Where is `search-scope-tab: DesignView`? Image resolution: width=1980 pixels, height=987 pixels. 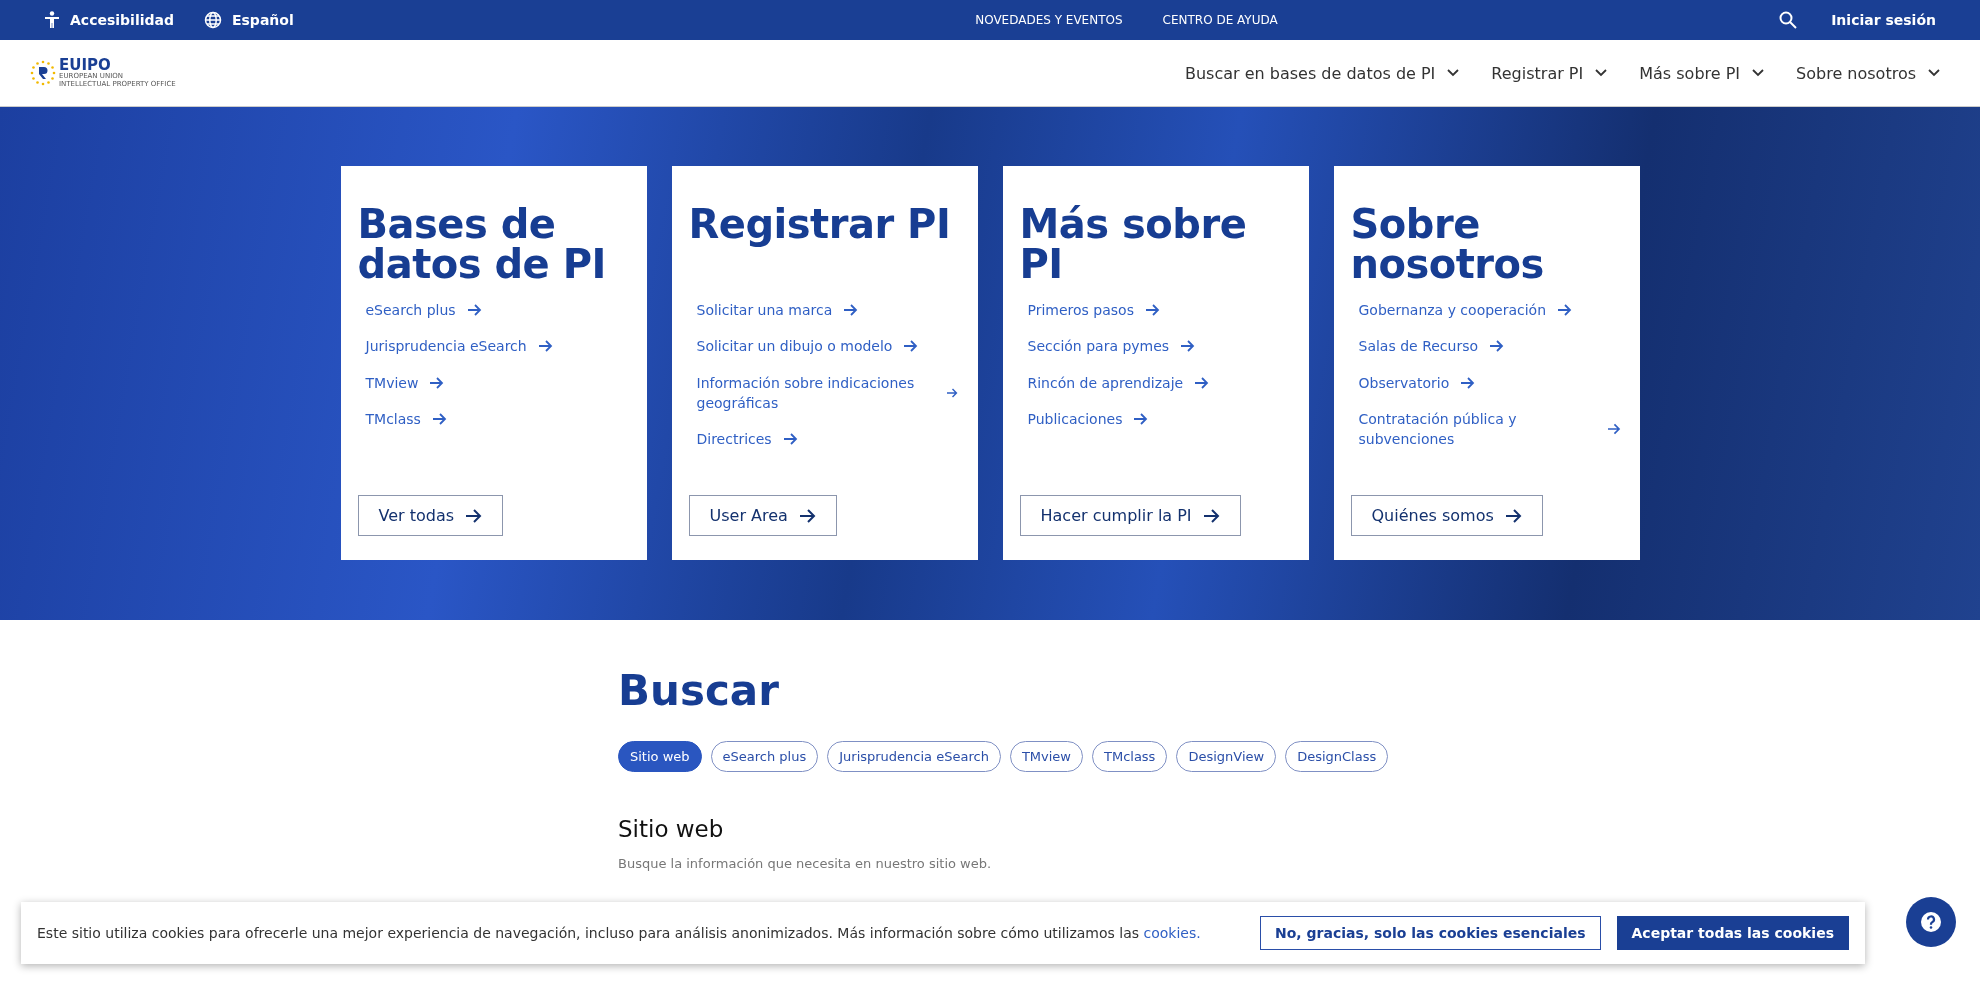
search-scope-tab: DesignView is located at coordinates (1226, 756).